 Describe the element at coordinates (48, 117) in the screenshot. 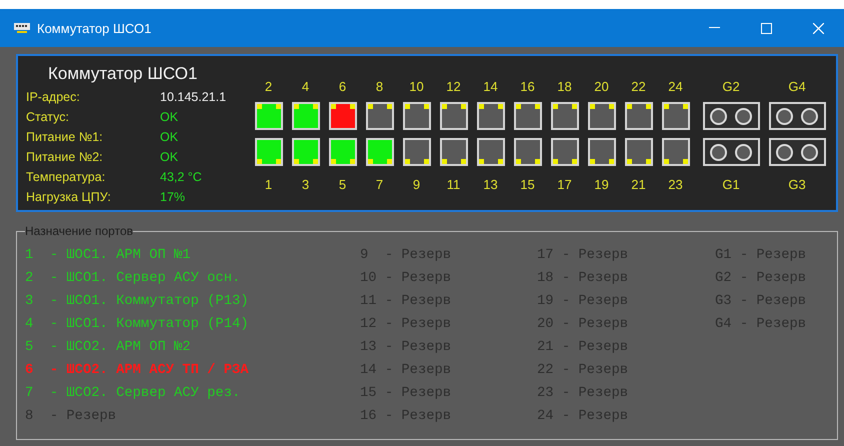

I see `info-label: Статус:` at that location.